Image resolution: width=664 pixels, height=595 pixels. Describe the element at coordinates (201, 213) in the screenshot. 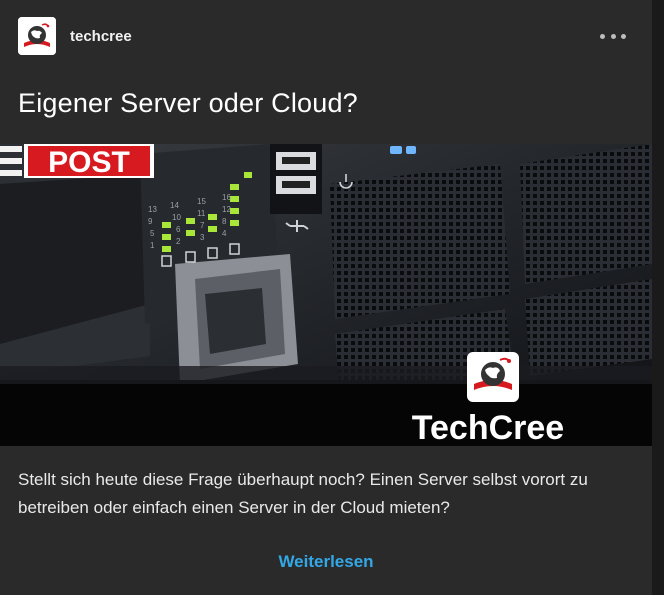

I see `port-label: 11` at that location.